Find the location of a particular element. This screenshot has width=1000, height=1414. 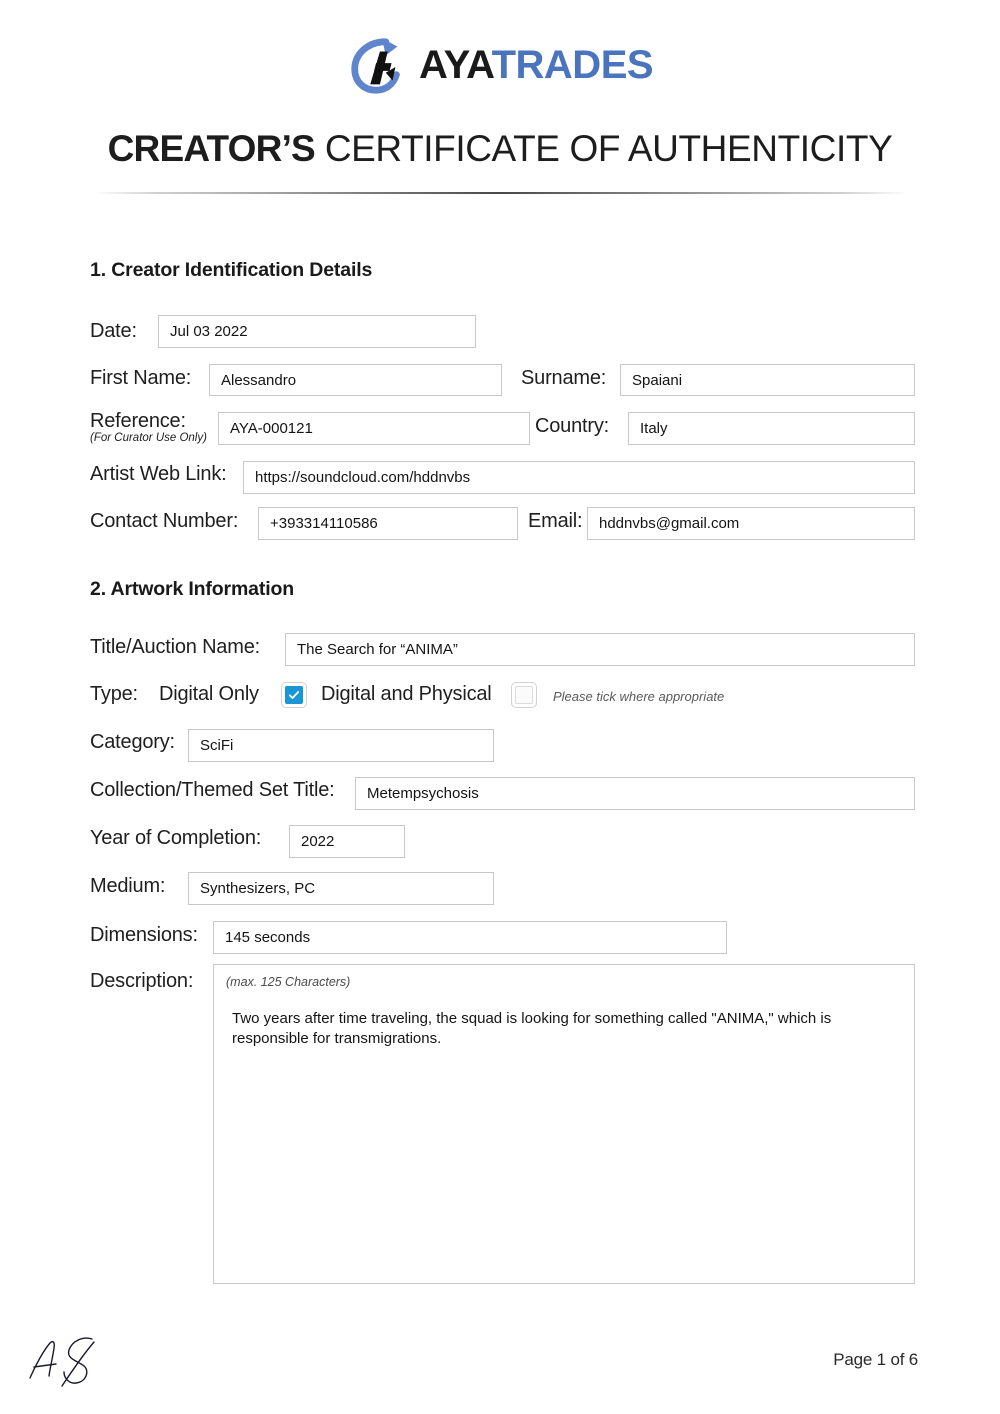

dimensions-label: Dimensions: is located at coordinates (144, 935).